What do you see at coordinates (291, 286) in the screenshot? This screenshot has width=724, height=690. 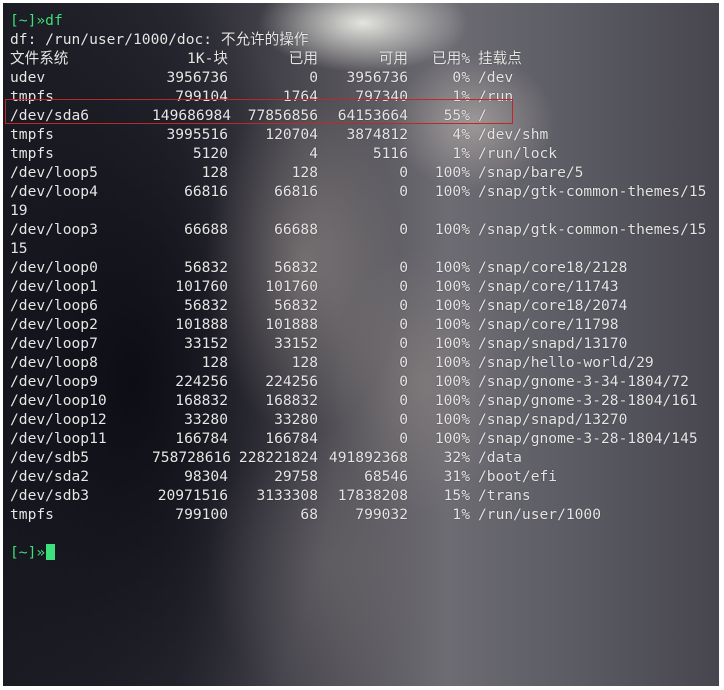 I see `cell-used: 101760` at bounding box center [291, 286].